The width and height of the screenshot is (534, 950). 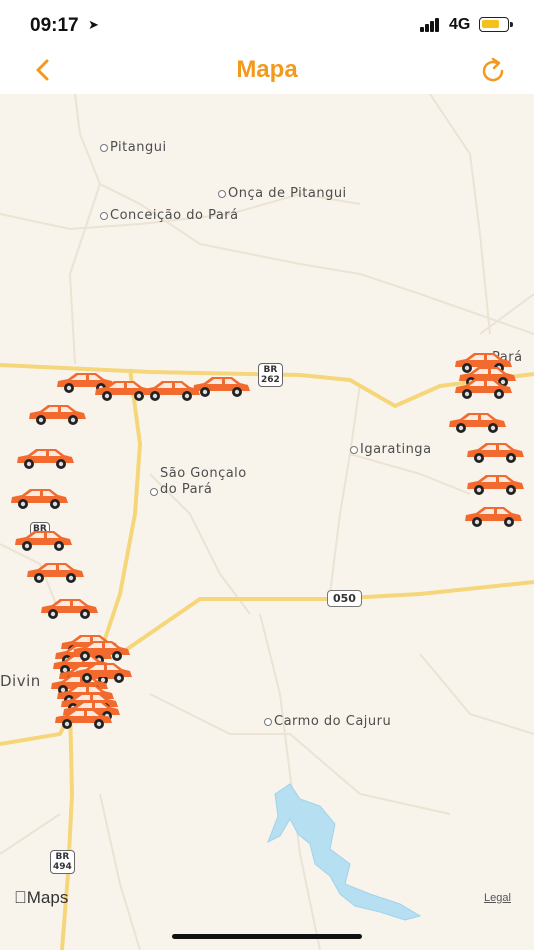 I want to click on status-bar: 09:17 ➤ 4G, so click(x=267, y=24).